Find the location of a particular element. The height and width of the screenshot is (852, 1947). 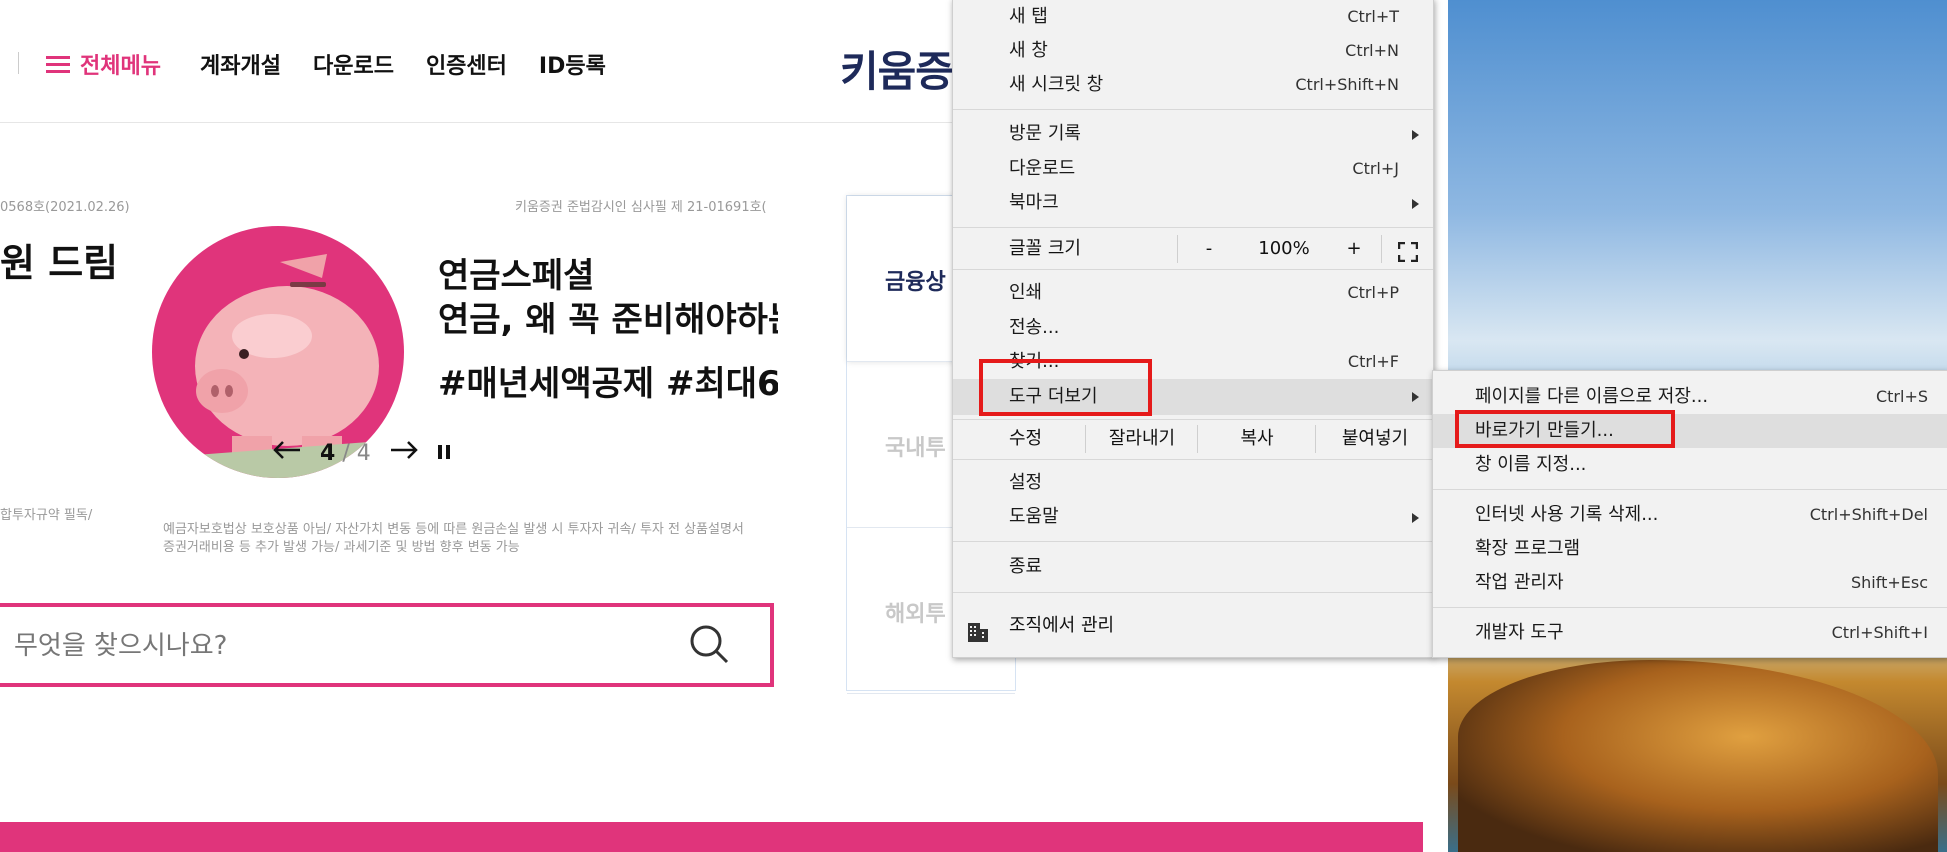

prev-slide-title: 원 드림 is located at coordinates (59, 263).